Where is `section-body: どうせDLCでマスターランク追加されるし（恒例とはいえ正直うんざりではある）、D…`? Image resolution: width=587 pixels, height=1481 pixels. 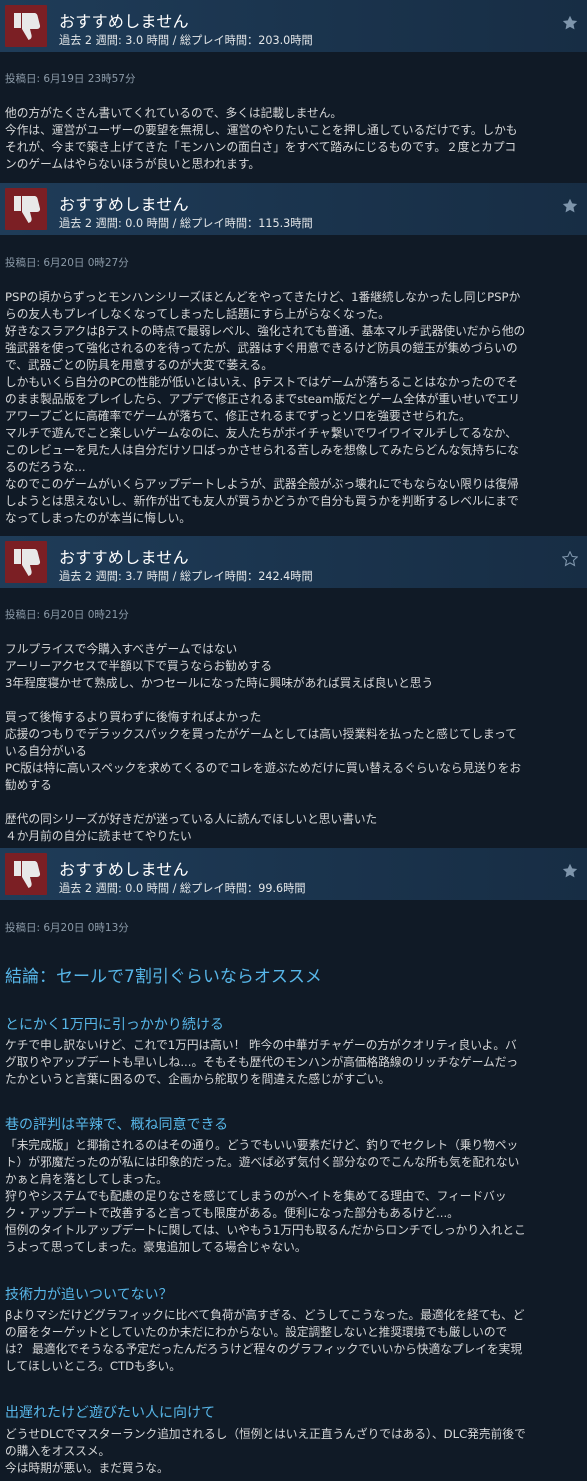
section-body: どうせDLCでマスターランク追加されるし（恒例とはいえ正直うんざりではある）、D… is located at coordinates (265, 1451).